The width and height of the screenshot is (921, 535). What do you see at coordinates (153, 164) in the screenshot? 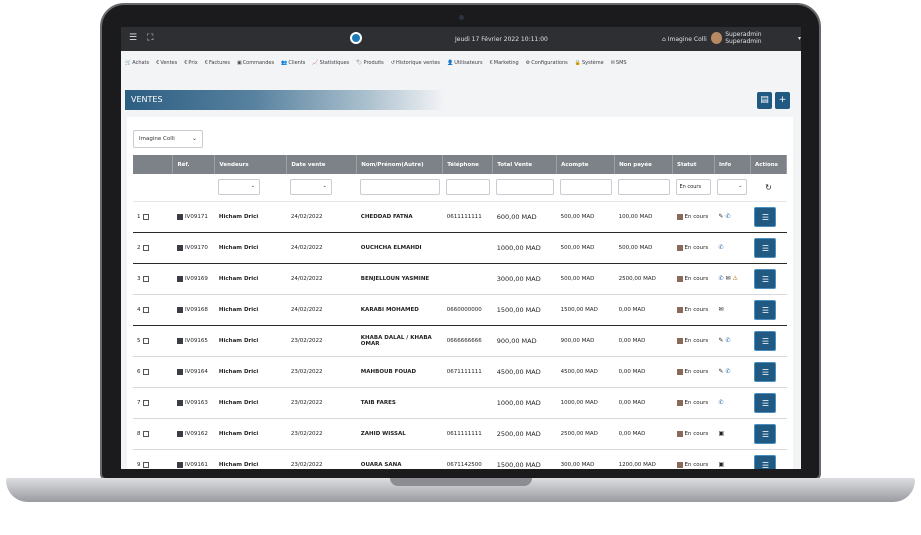
I see `column-header` at bounding box center [153, 164].